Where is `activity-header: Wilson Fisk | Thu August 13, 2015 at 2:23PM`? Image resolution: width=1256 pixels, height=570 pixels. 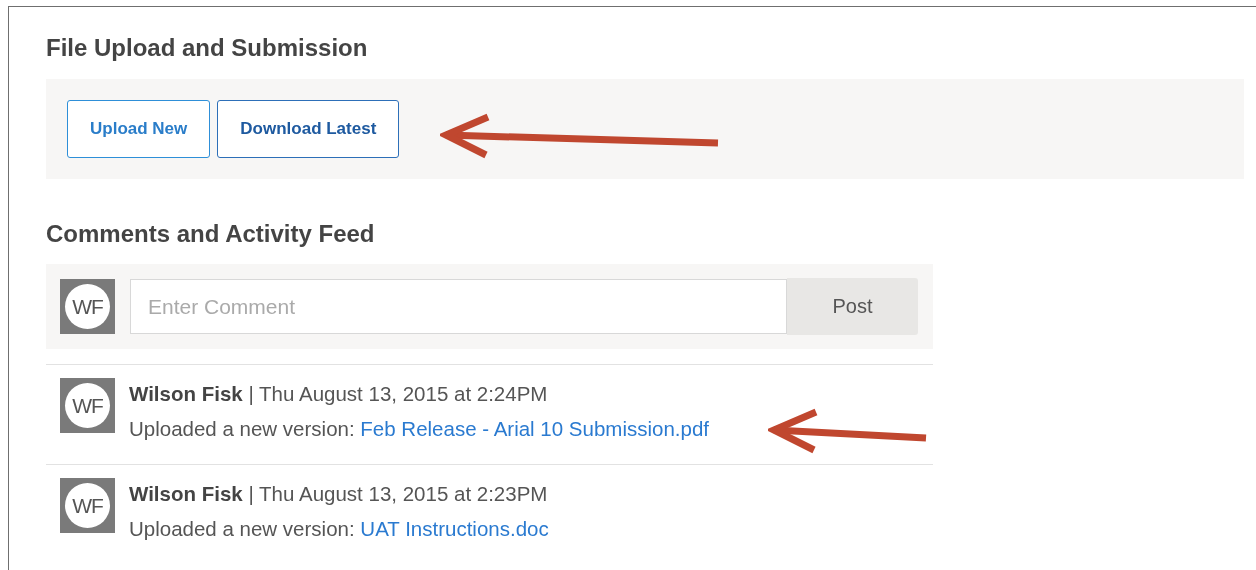
activity-header: Wilson Fisk | Thu August 13, 2015 at 2:23PM is located at coordinates (339, 494).